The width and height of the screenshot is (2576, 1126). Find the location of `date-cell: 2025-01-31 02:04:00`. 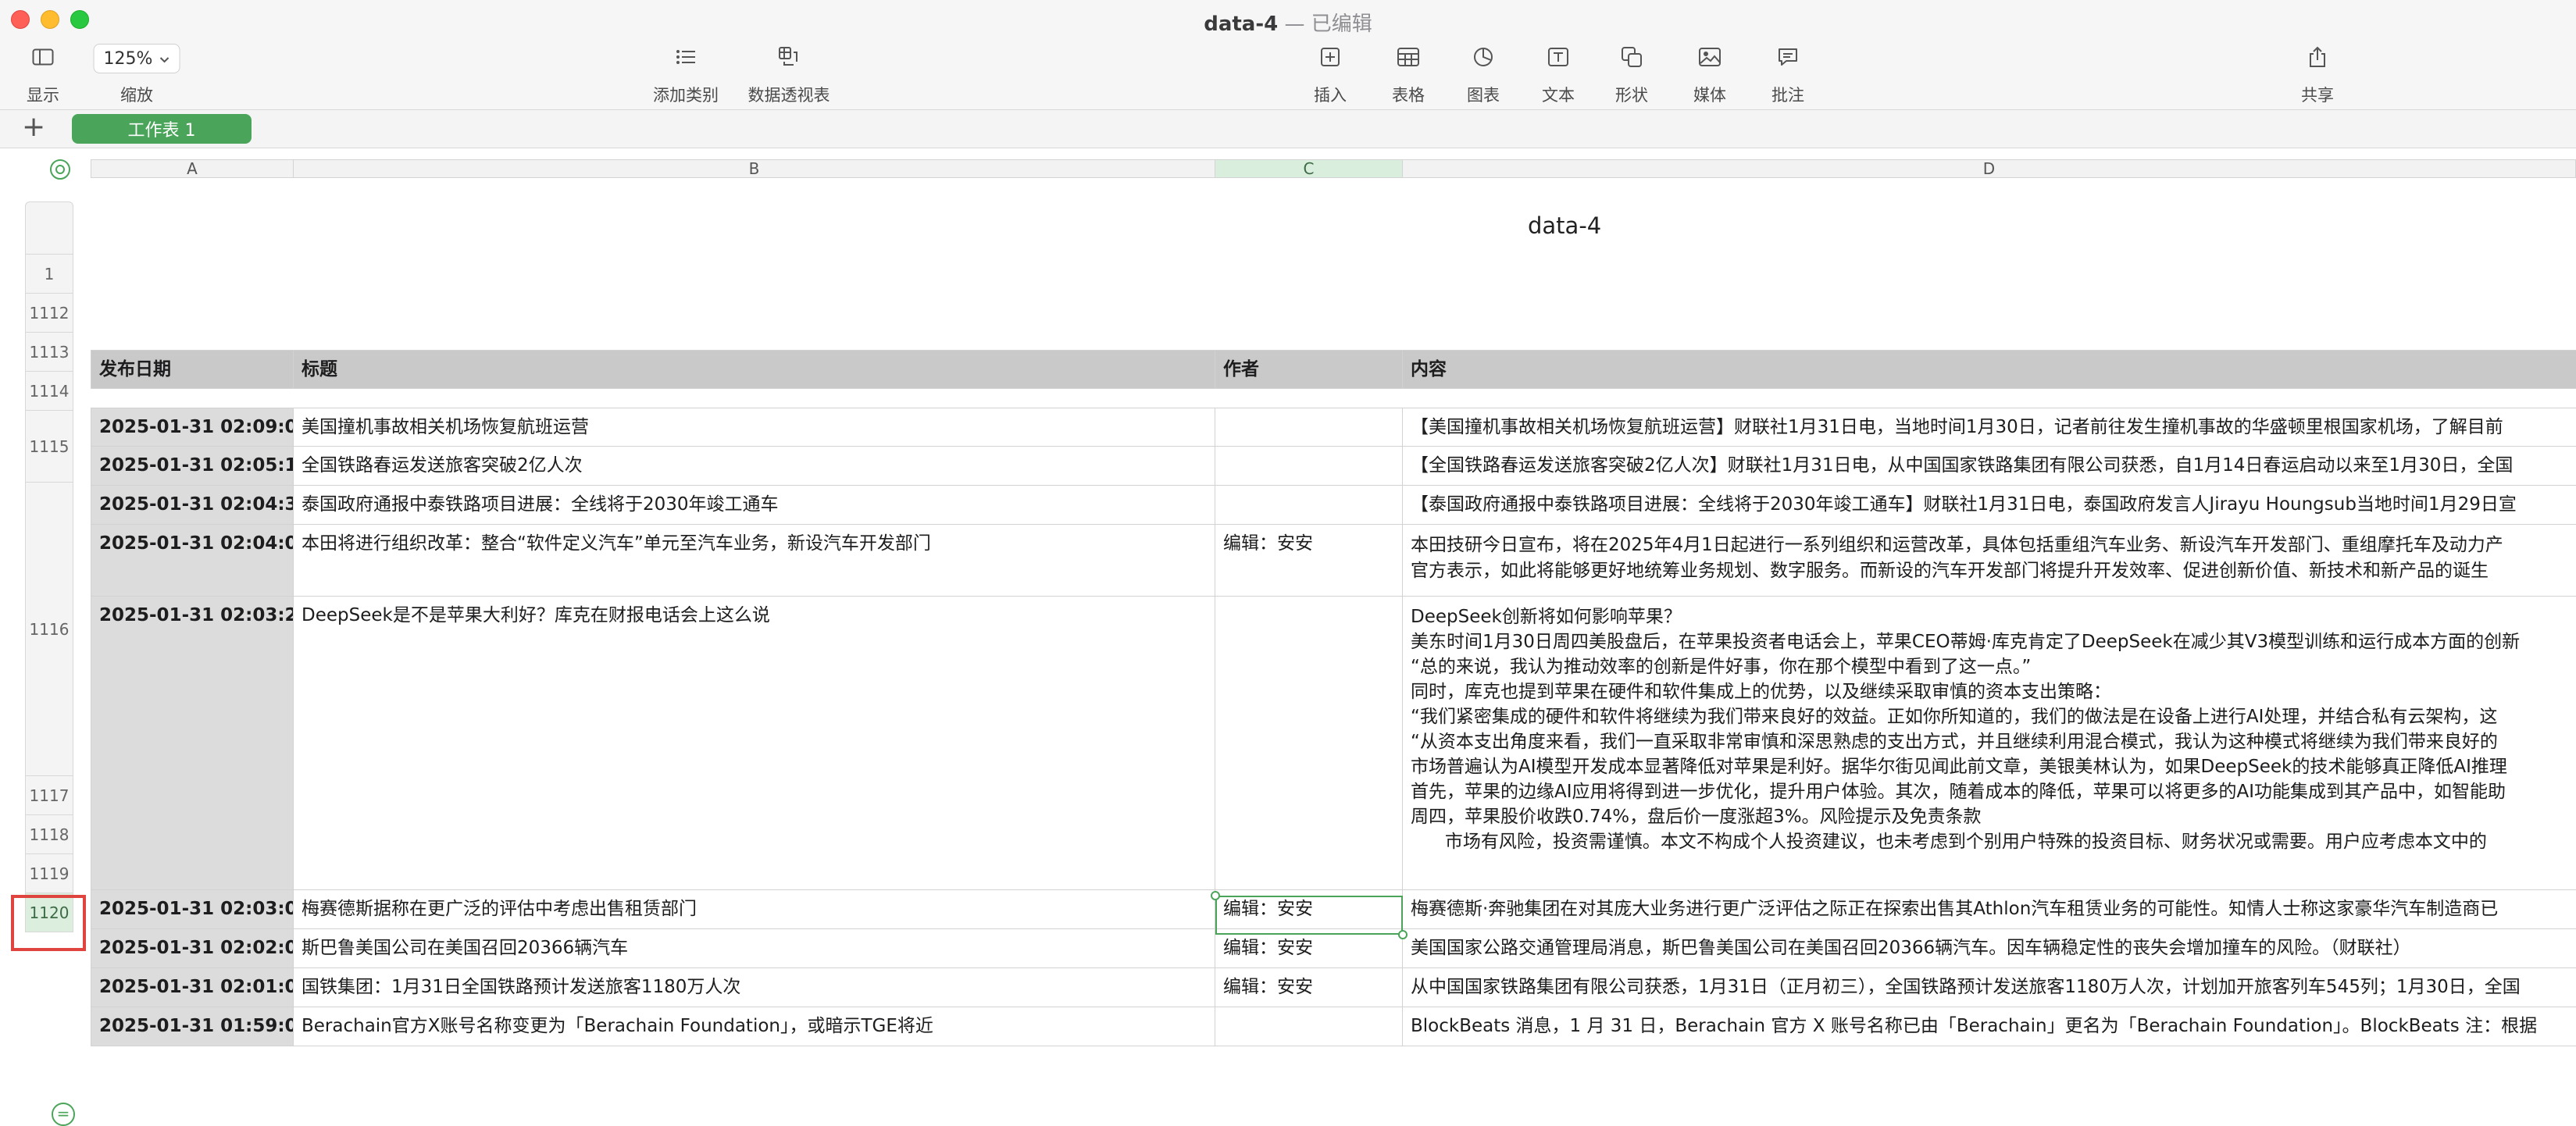

date-cell: 2025-01-31 02:04:00 is located at coordinates (192, 561).